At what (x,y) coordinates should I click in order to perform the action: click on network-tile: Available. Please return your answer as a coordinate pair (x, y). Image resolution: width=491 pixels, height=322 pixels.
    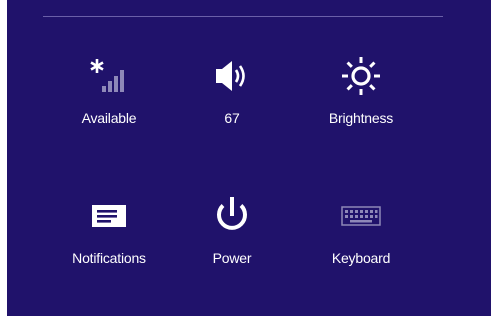
    Looking at the image, I should click on (109, 102).